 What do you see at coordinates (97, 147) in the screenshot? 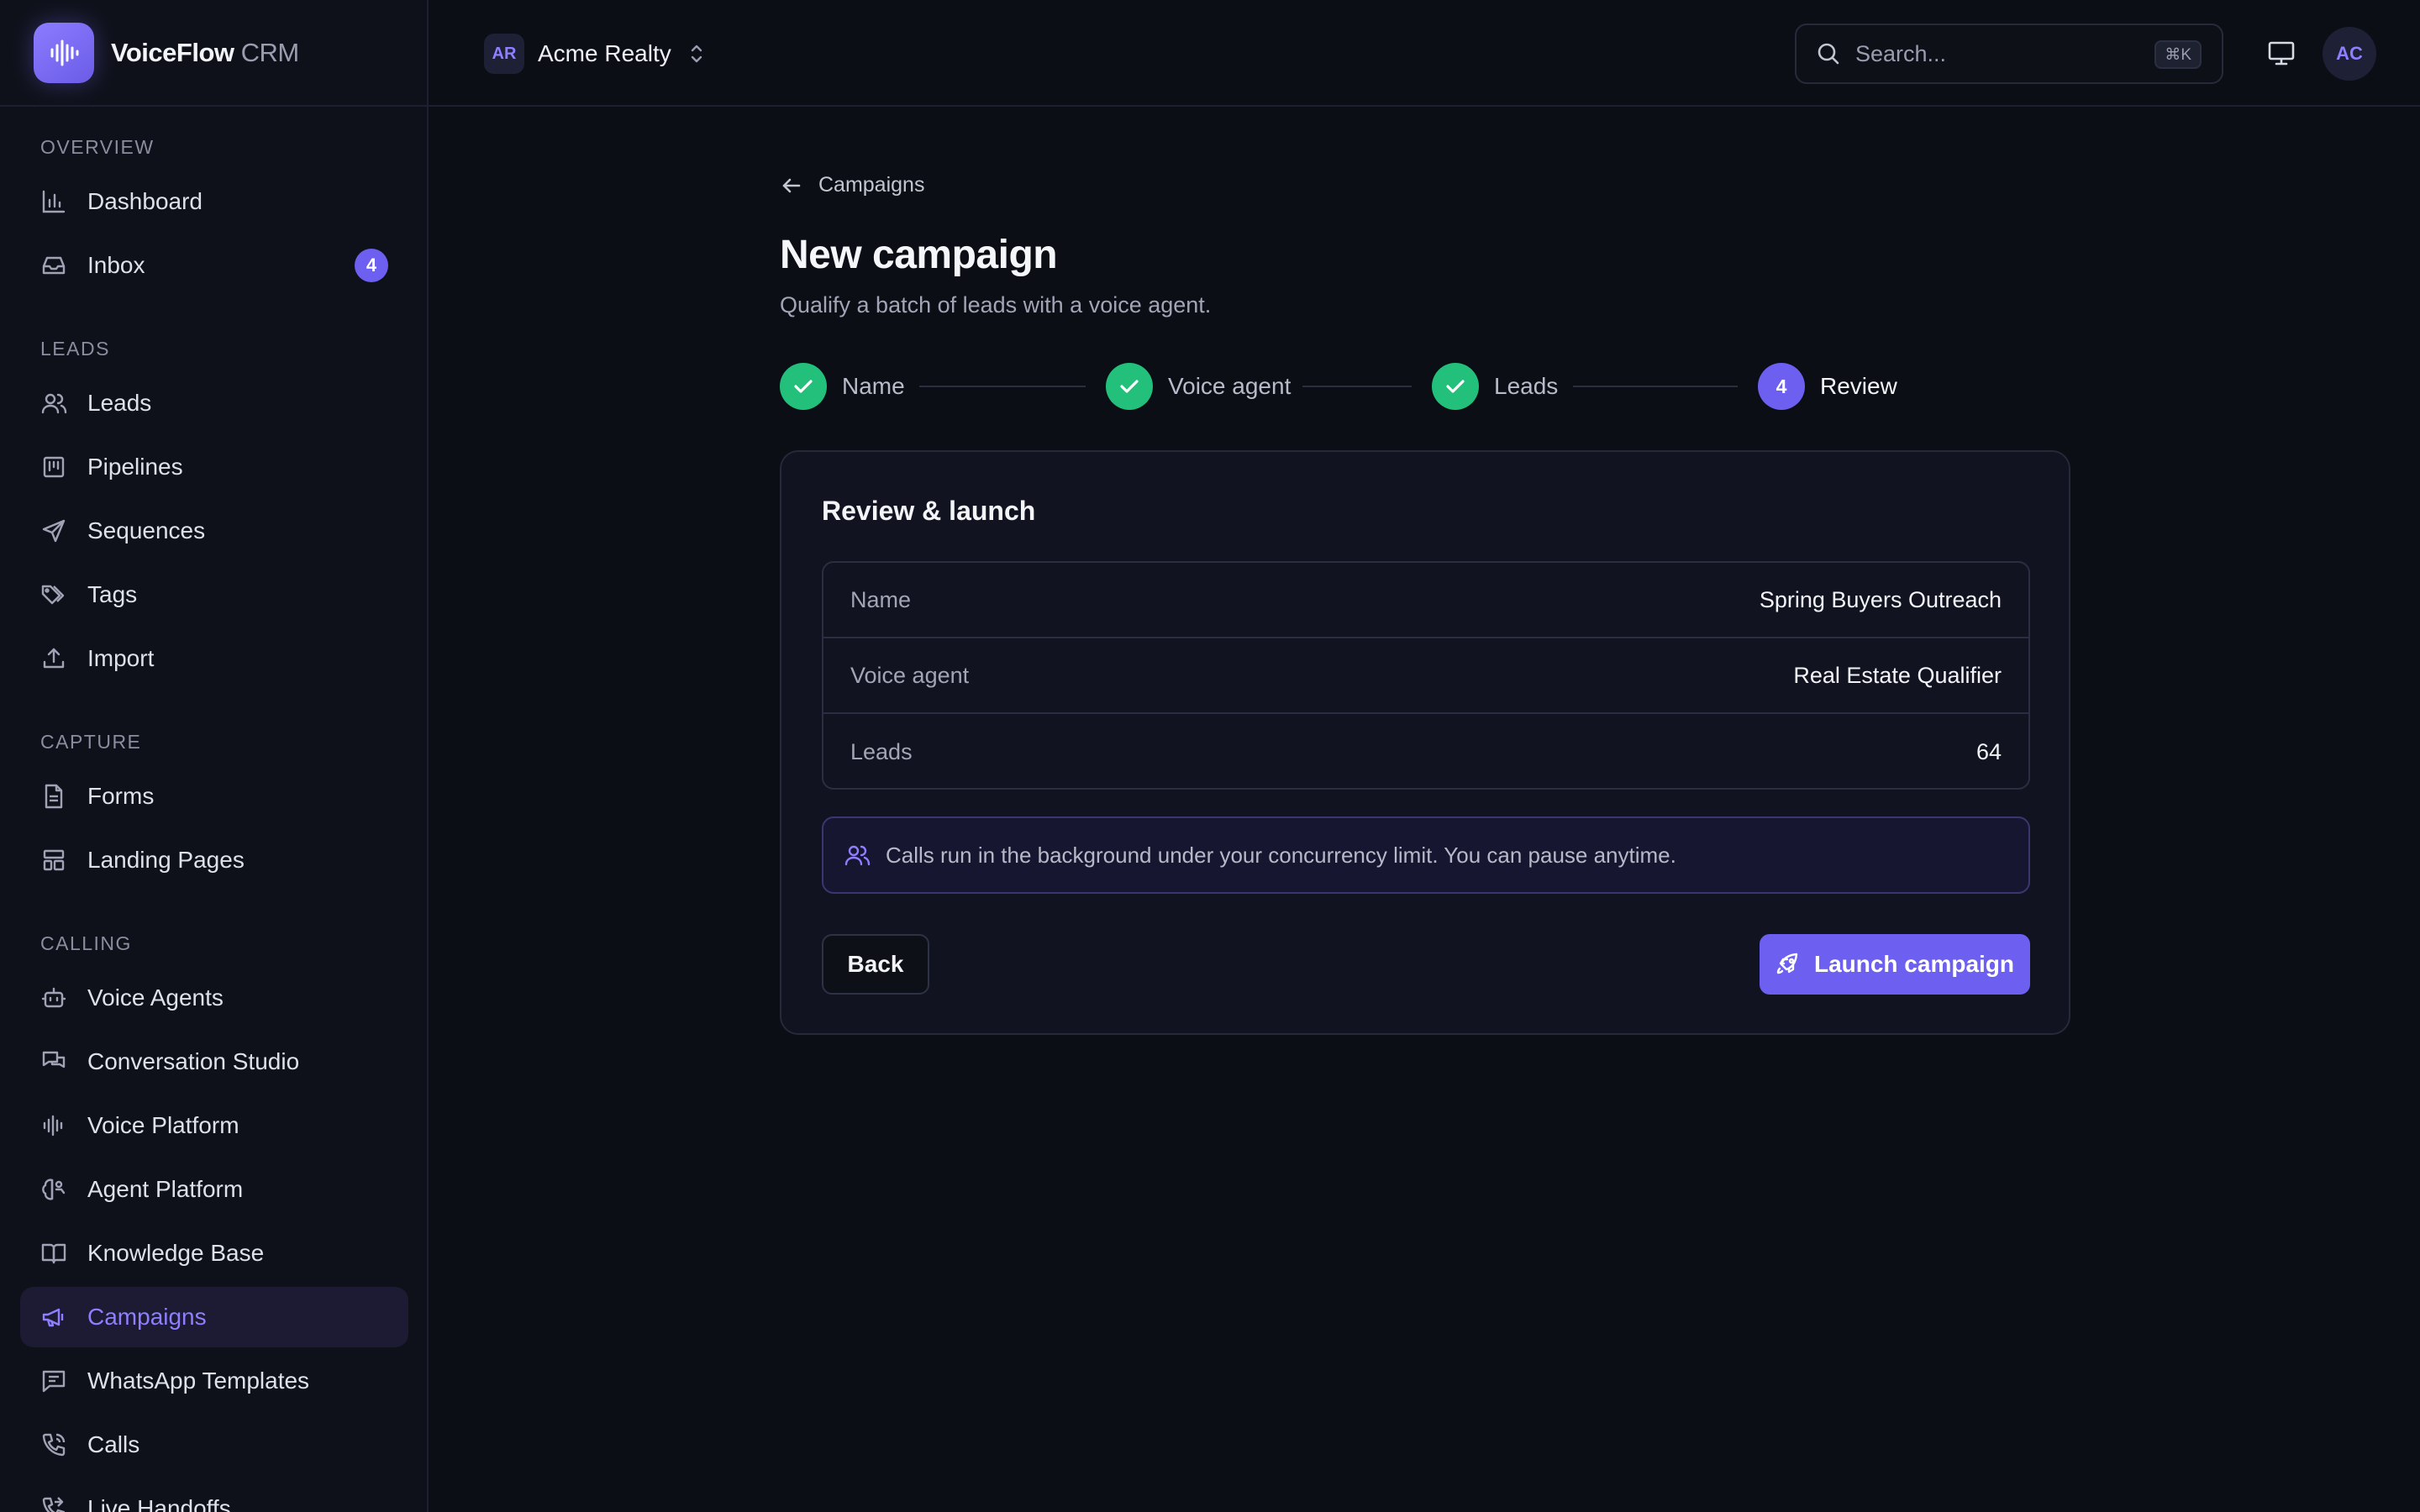
I see `section-label-overview: OVERVIEW` at bounding box center [97, 147].